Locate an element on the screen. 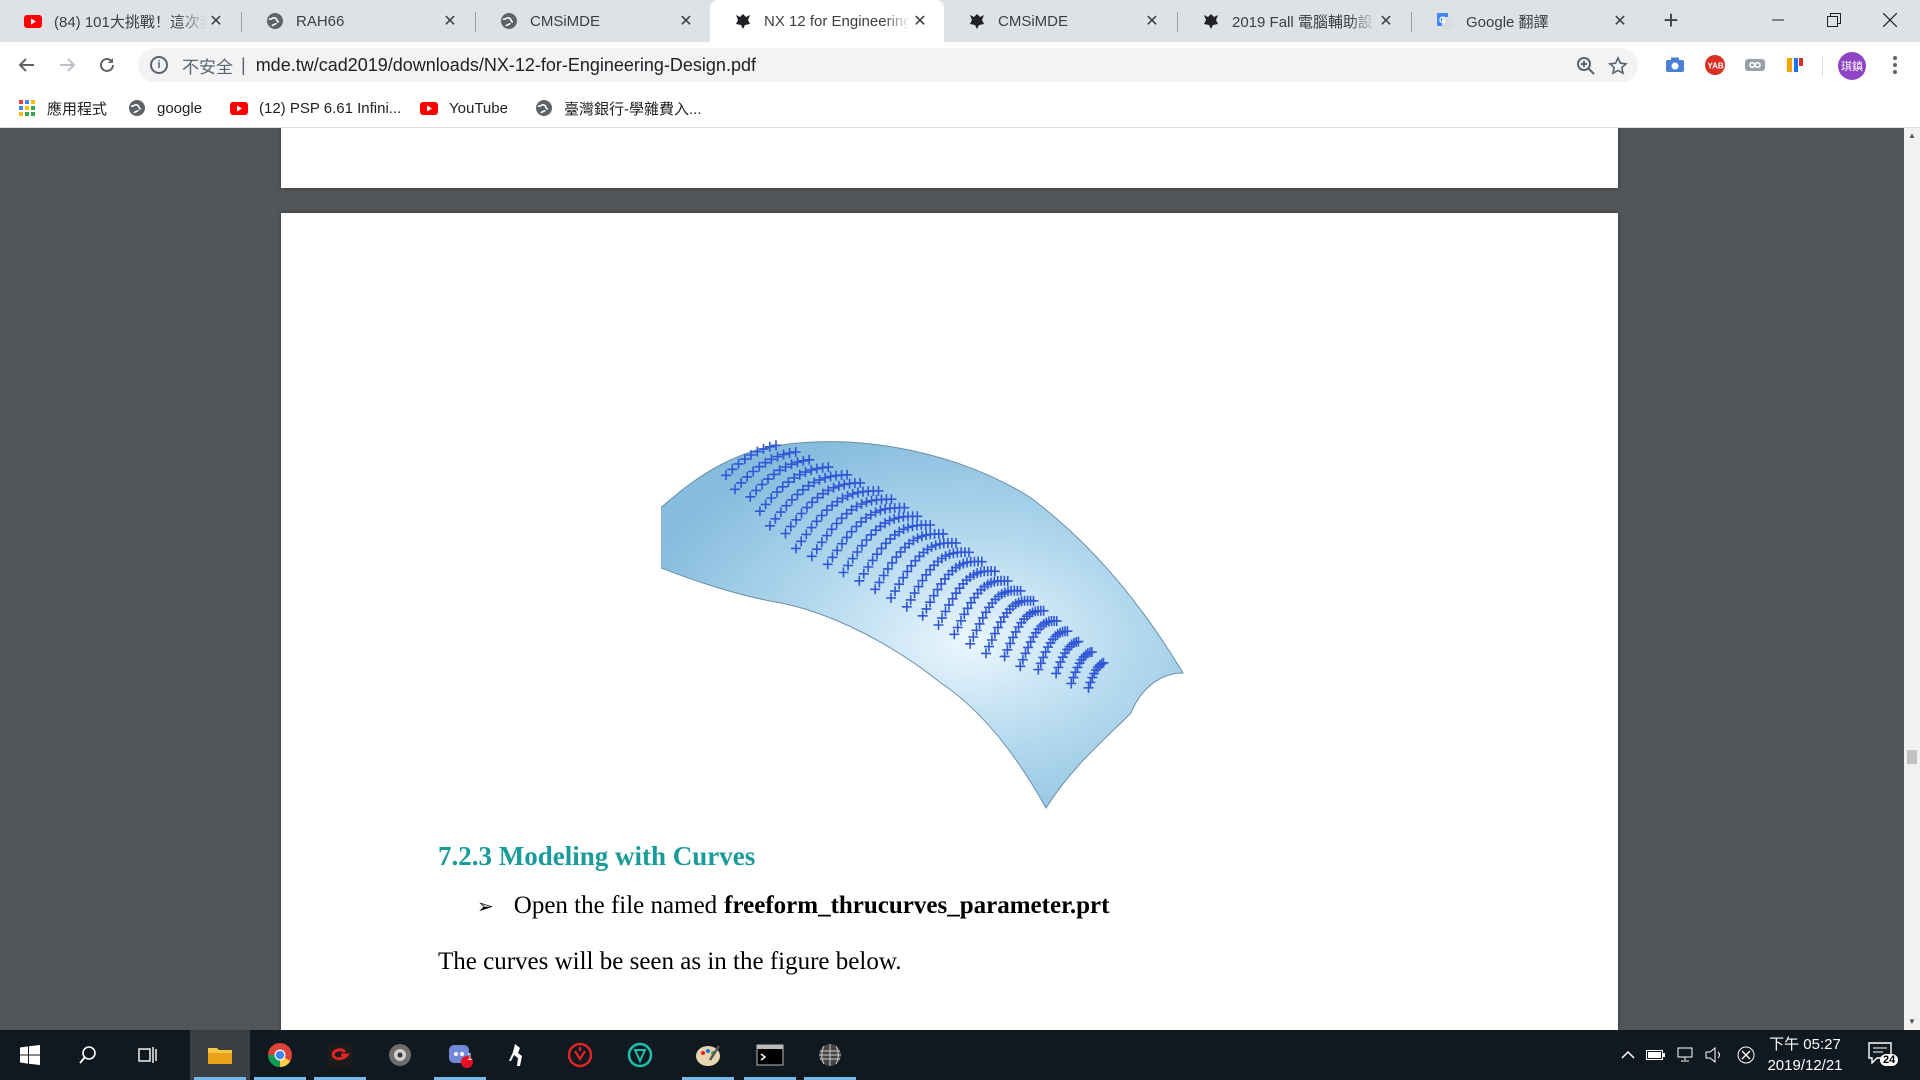 The width and height of the screenshot is (1920, 1080). tab-nx12-active: NX 12 for Engineering ✕ is located at coordinates (827, 21).